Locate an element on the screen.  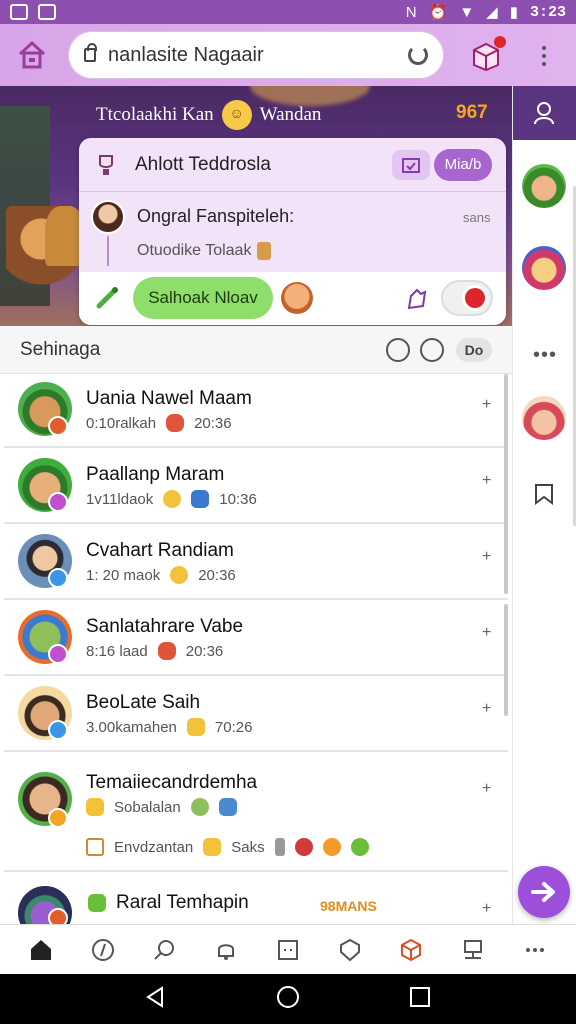
emoji-icon is located at coordinates (432, 349).